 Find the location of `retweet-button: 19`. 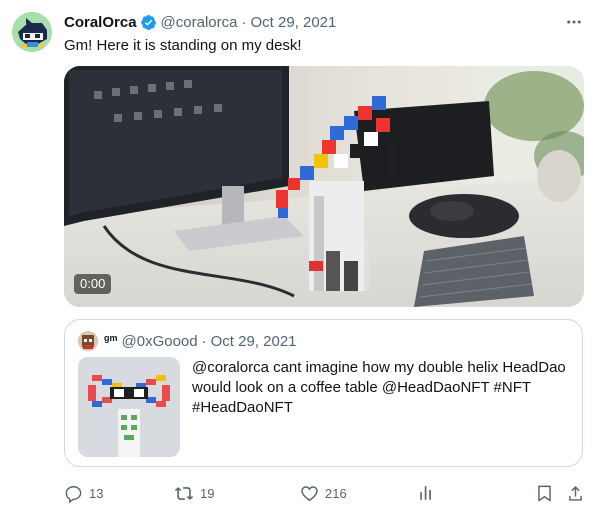

retweet-button: 19 is located at coordinates (194, 493).